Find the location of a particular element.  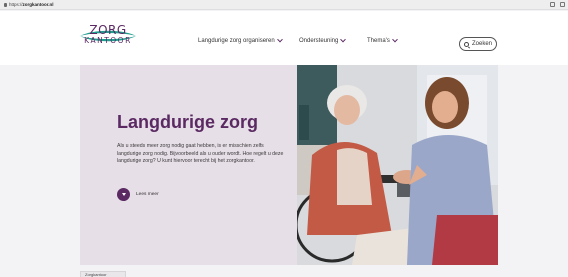

arrow-down-icon is located at coordinates (123, 194).